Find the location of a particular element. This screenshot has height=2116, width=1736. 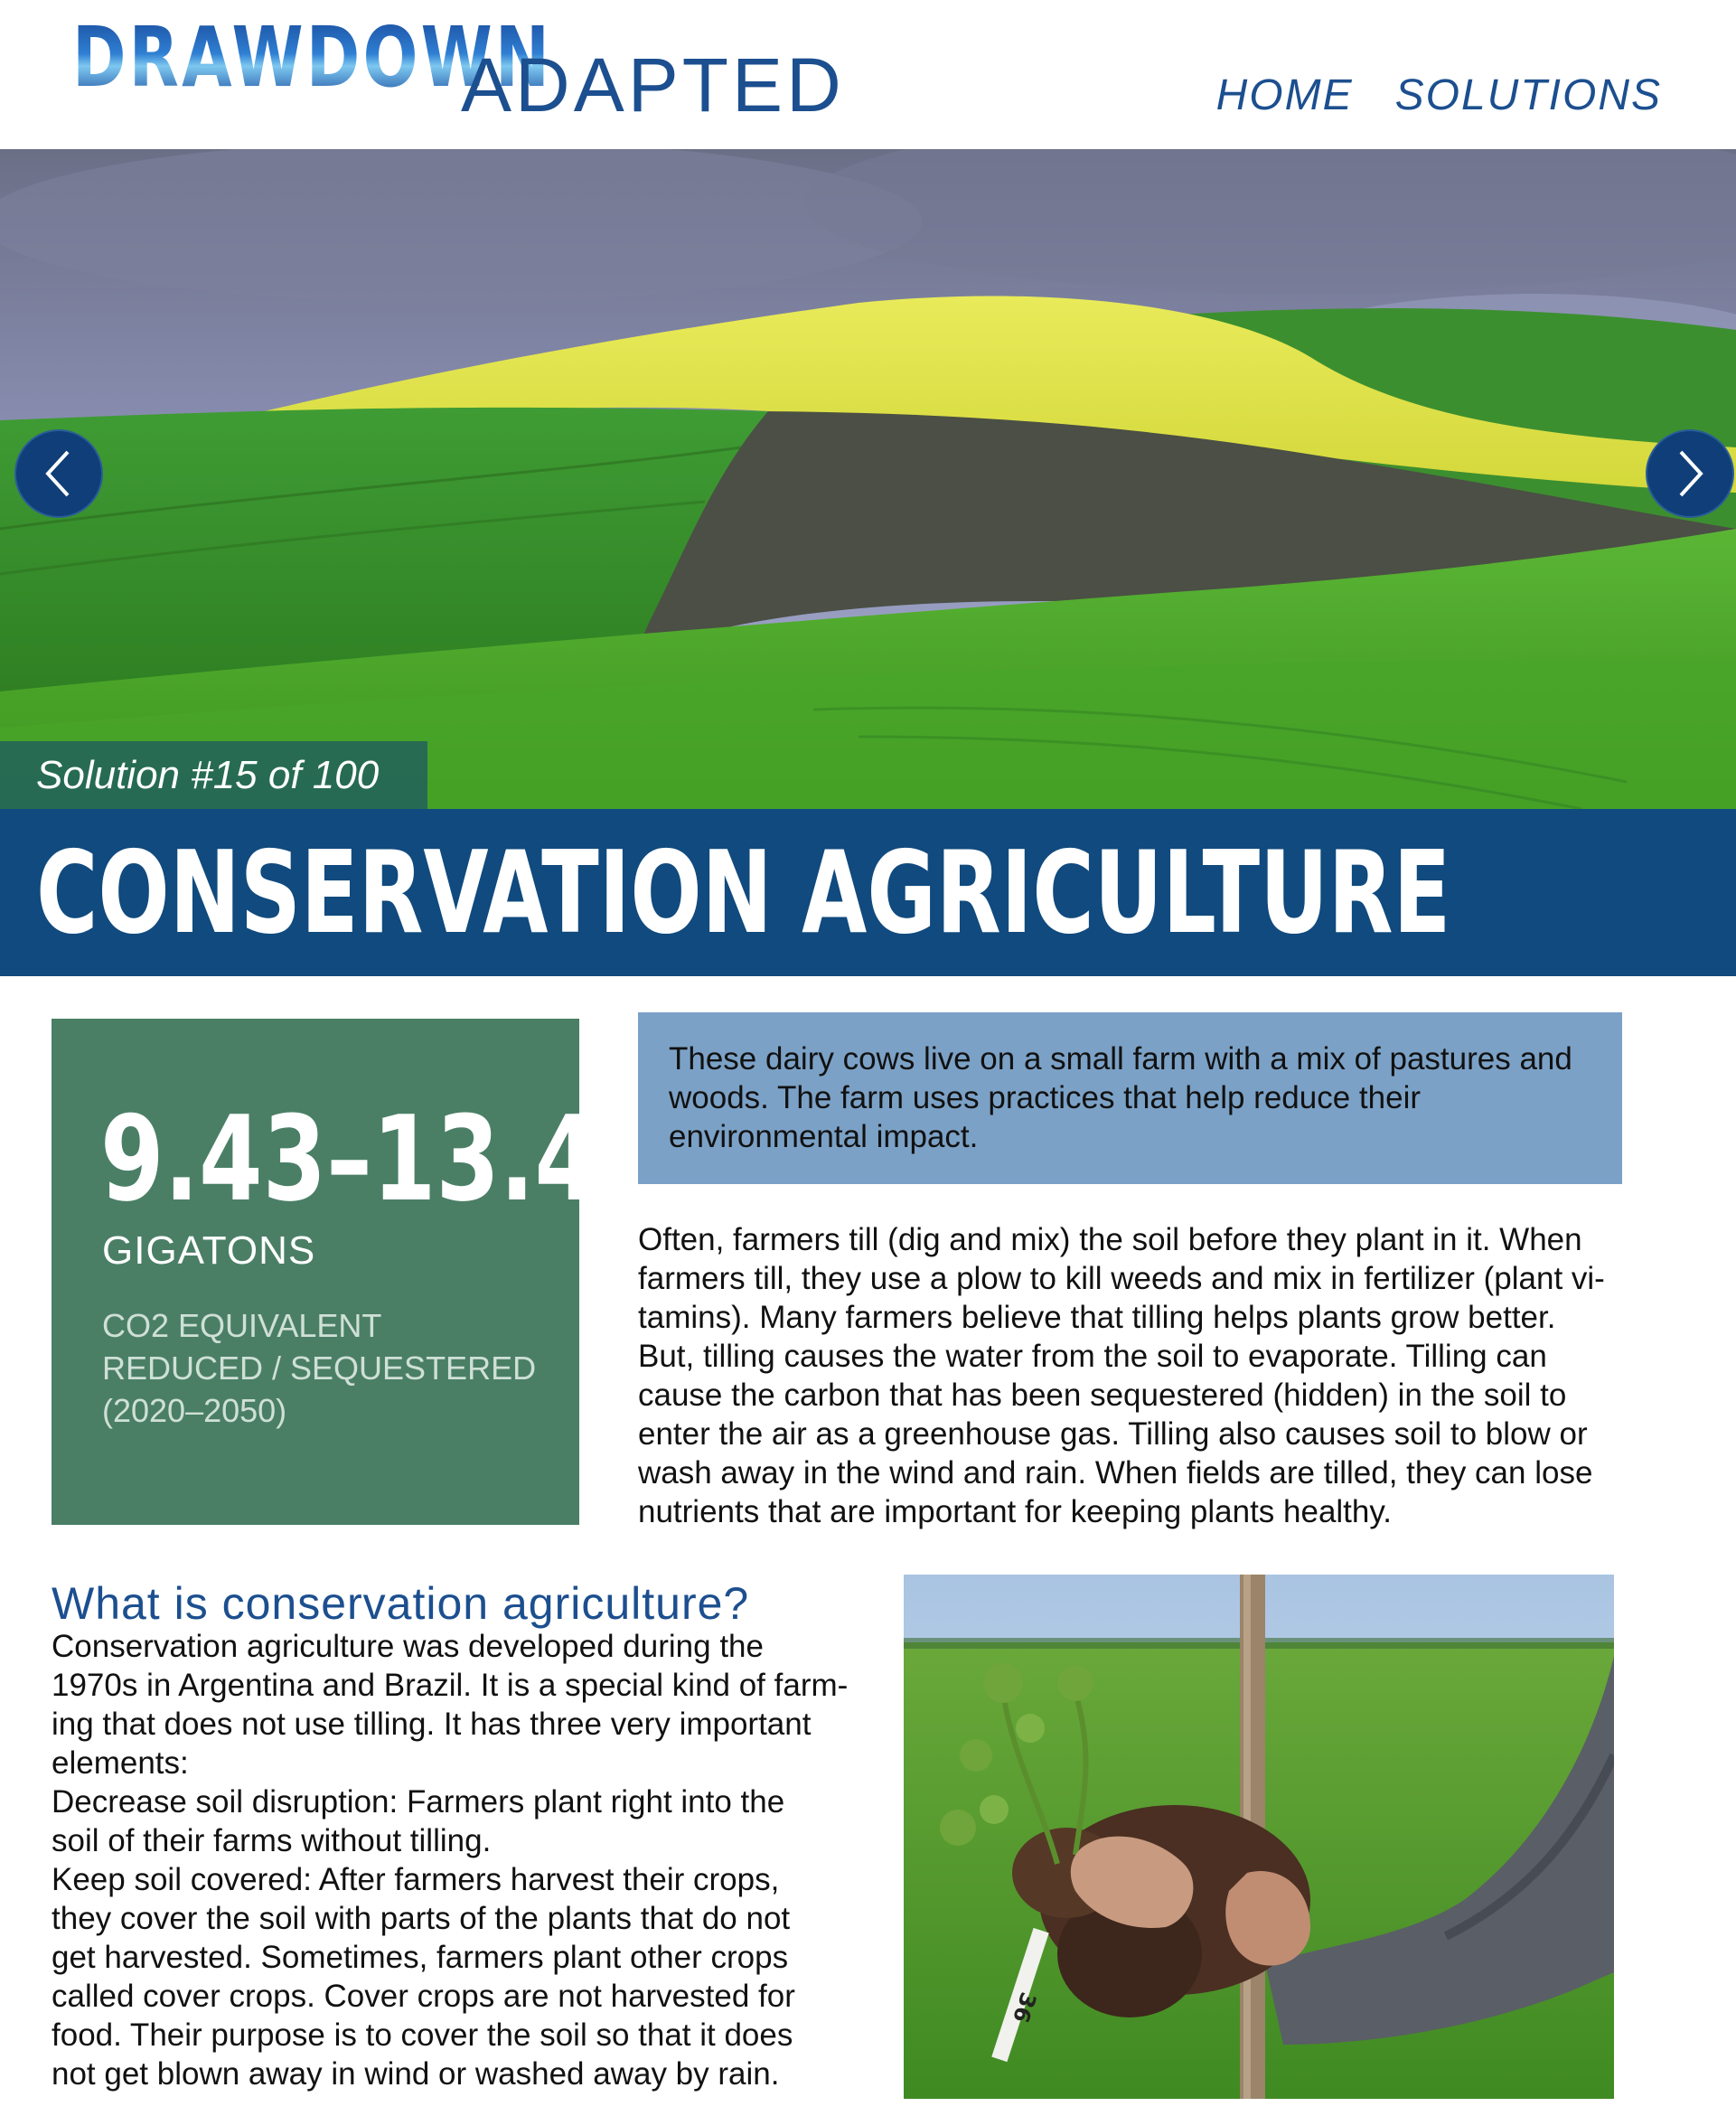

section-heading: What is conservation agriculture? is located at coordinates (401, 1603).